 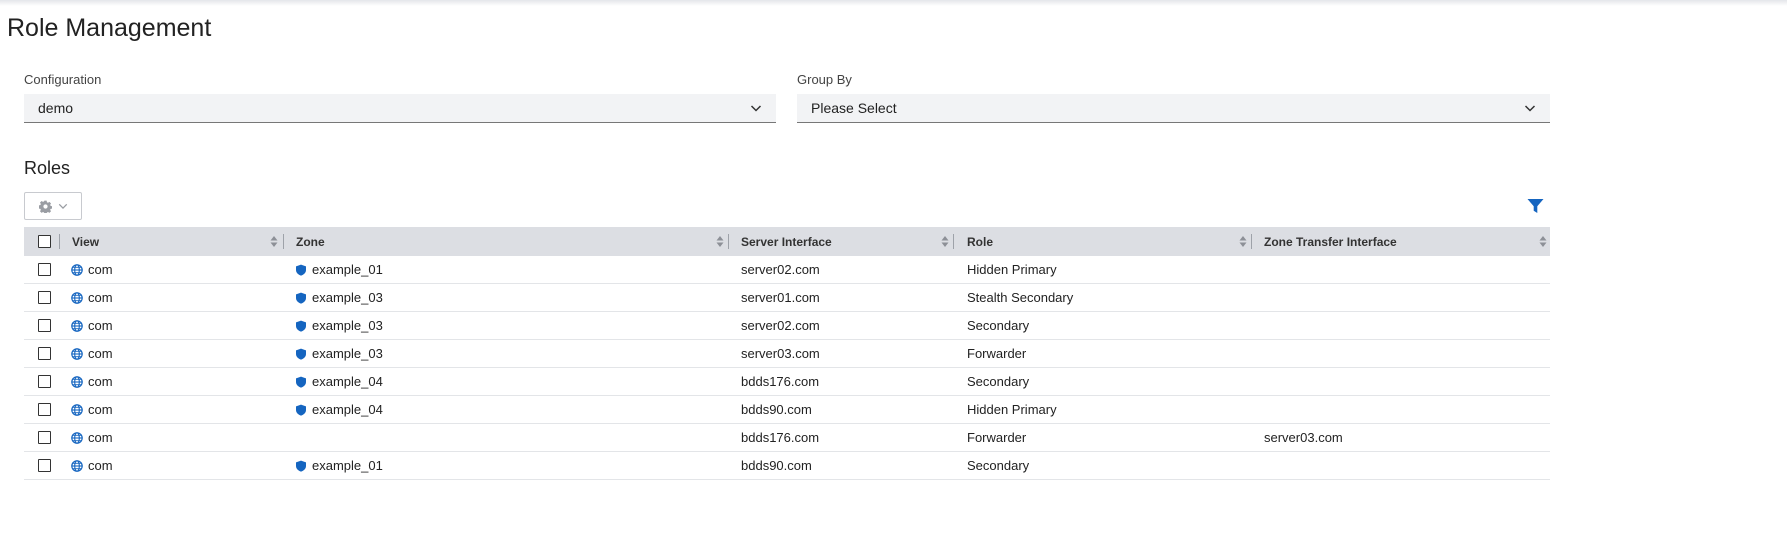 What do you see at coordinates (980, 241) in the screenshot?
I see `column-header-role: Role` at bounding box center [980, 241].